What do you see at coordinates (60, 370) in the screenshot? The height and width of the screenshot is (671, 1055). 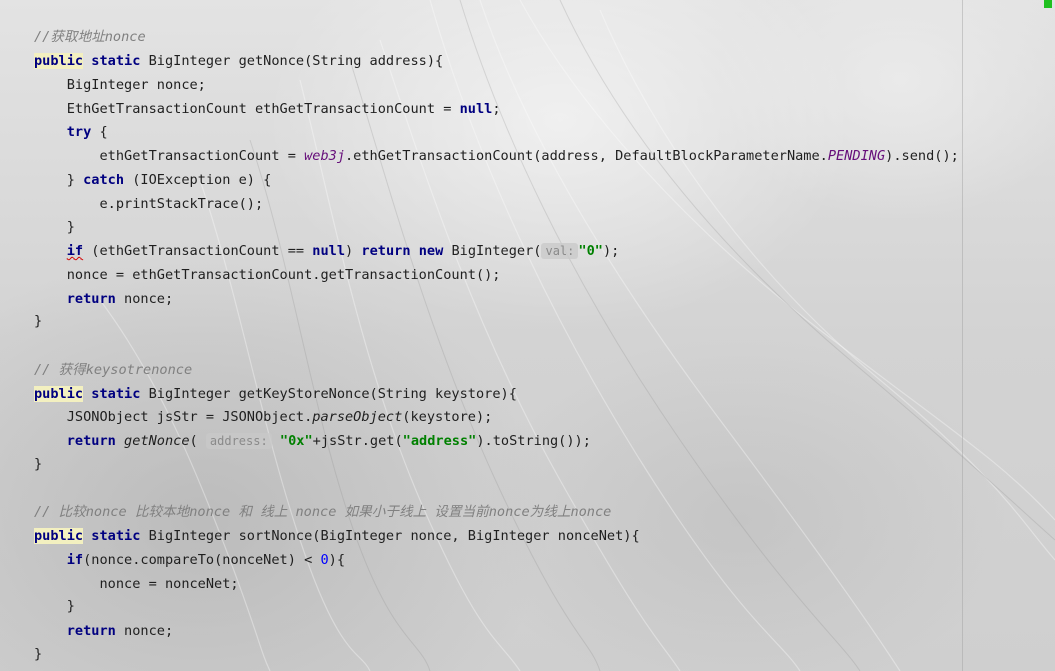 I see `comment-text: // 获得` at bounding box center [60, 370].